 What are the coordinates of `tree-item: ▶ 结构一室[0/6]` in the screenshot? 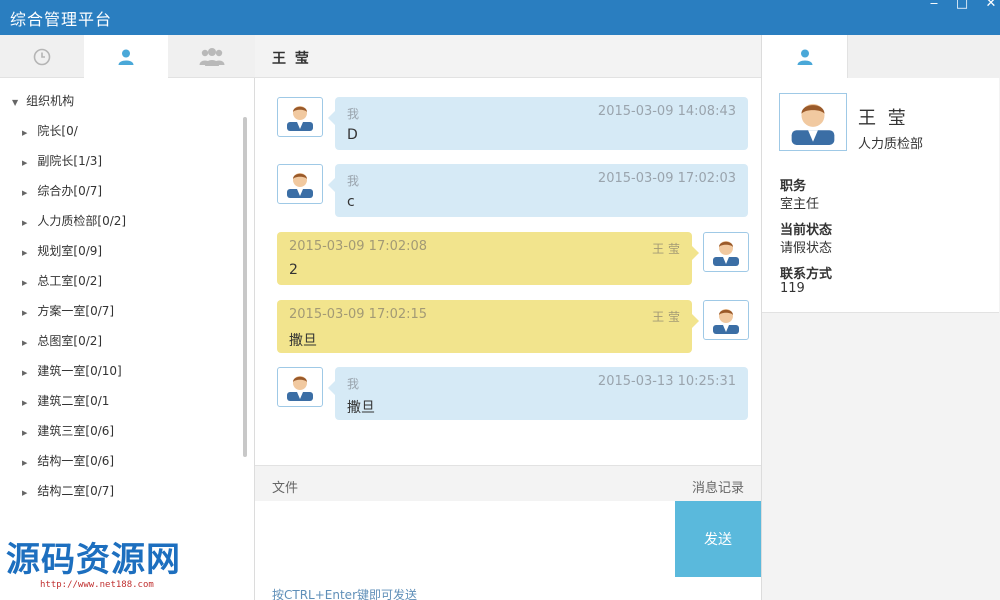 It's located at (68, 460).